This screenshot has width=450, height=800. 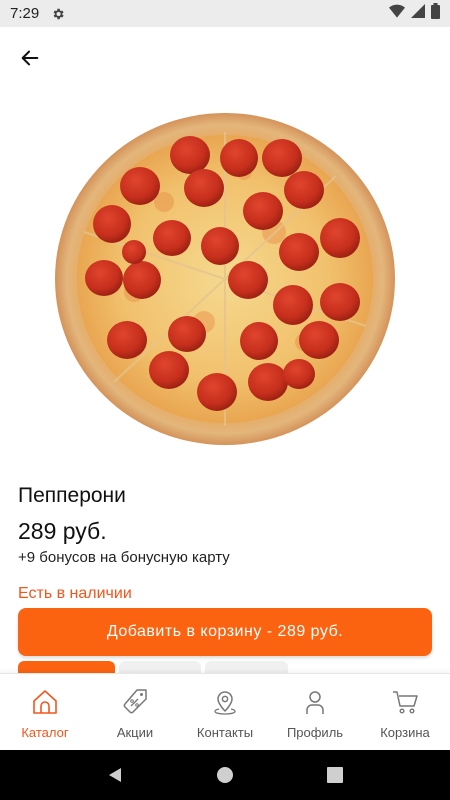 I want to click on nav-item-contacts: Контакты, so click(x=225, y=712).